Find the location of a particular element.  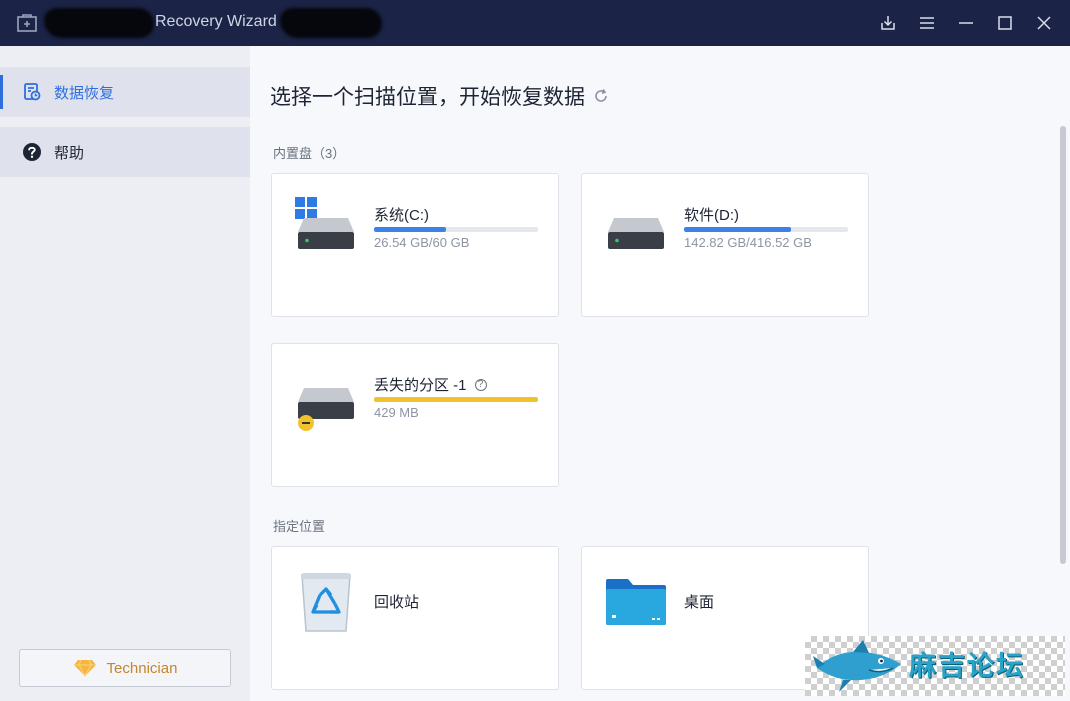

locations-label: 指定位置 is located at coordinates (299, 526).